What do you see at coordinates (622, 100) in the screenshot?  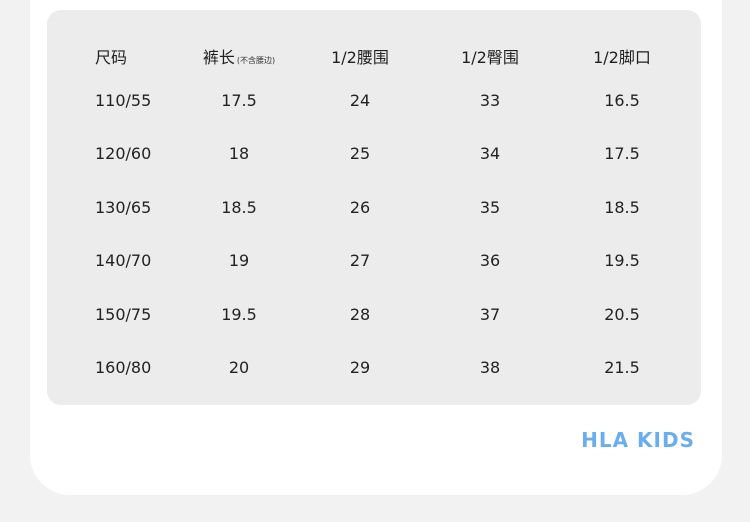 I see `cell-half-leg-opening: 16.5` at bounding box center [622, 100].